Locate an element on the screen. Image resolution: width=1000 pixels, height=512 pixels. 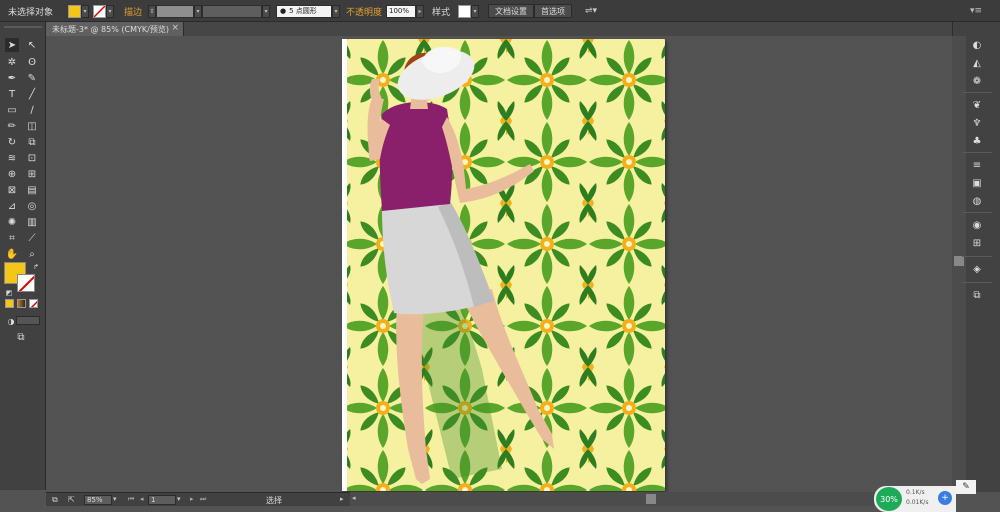
magic-wand-tool-icon: ✲ is located at coordinates (12, 62).